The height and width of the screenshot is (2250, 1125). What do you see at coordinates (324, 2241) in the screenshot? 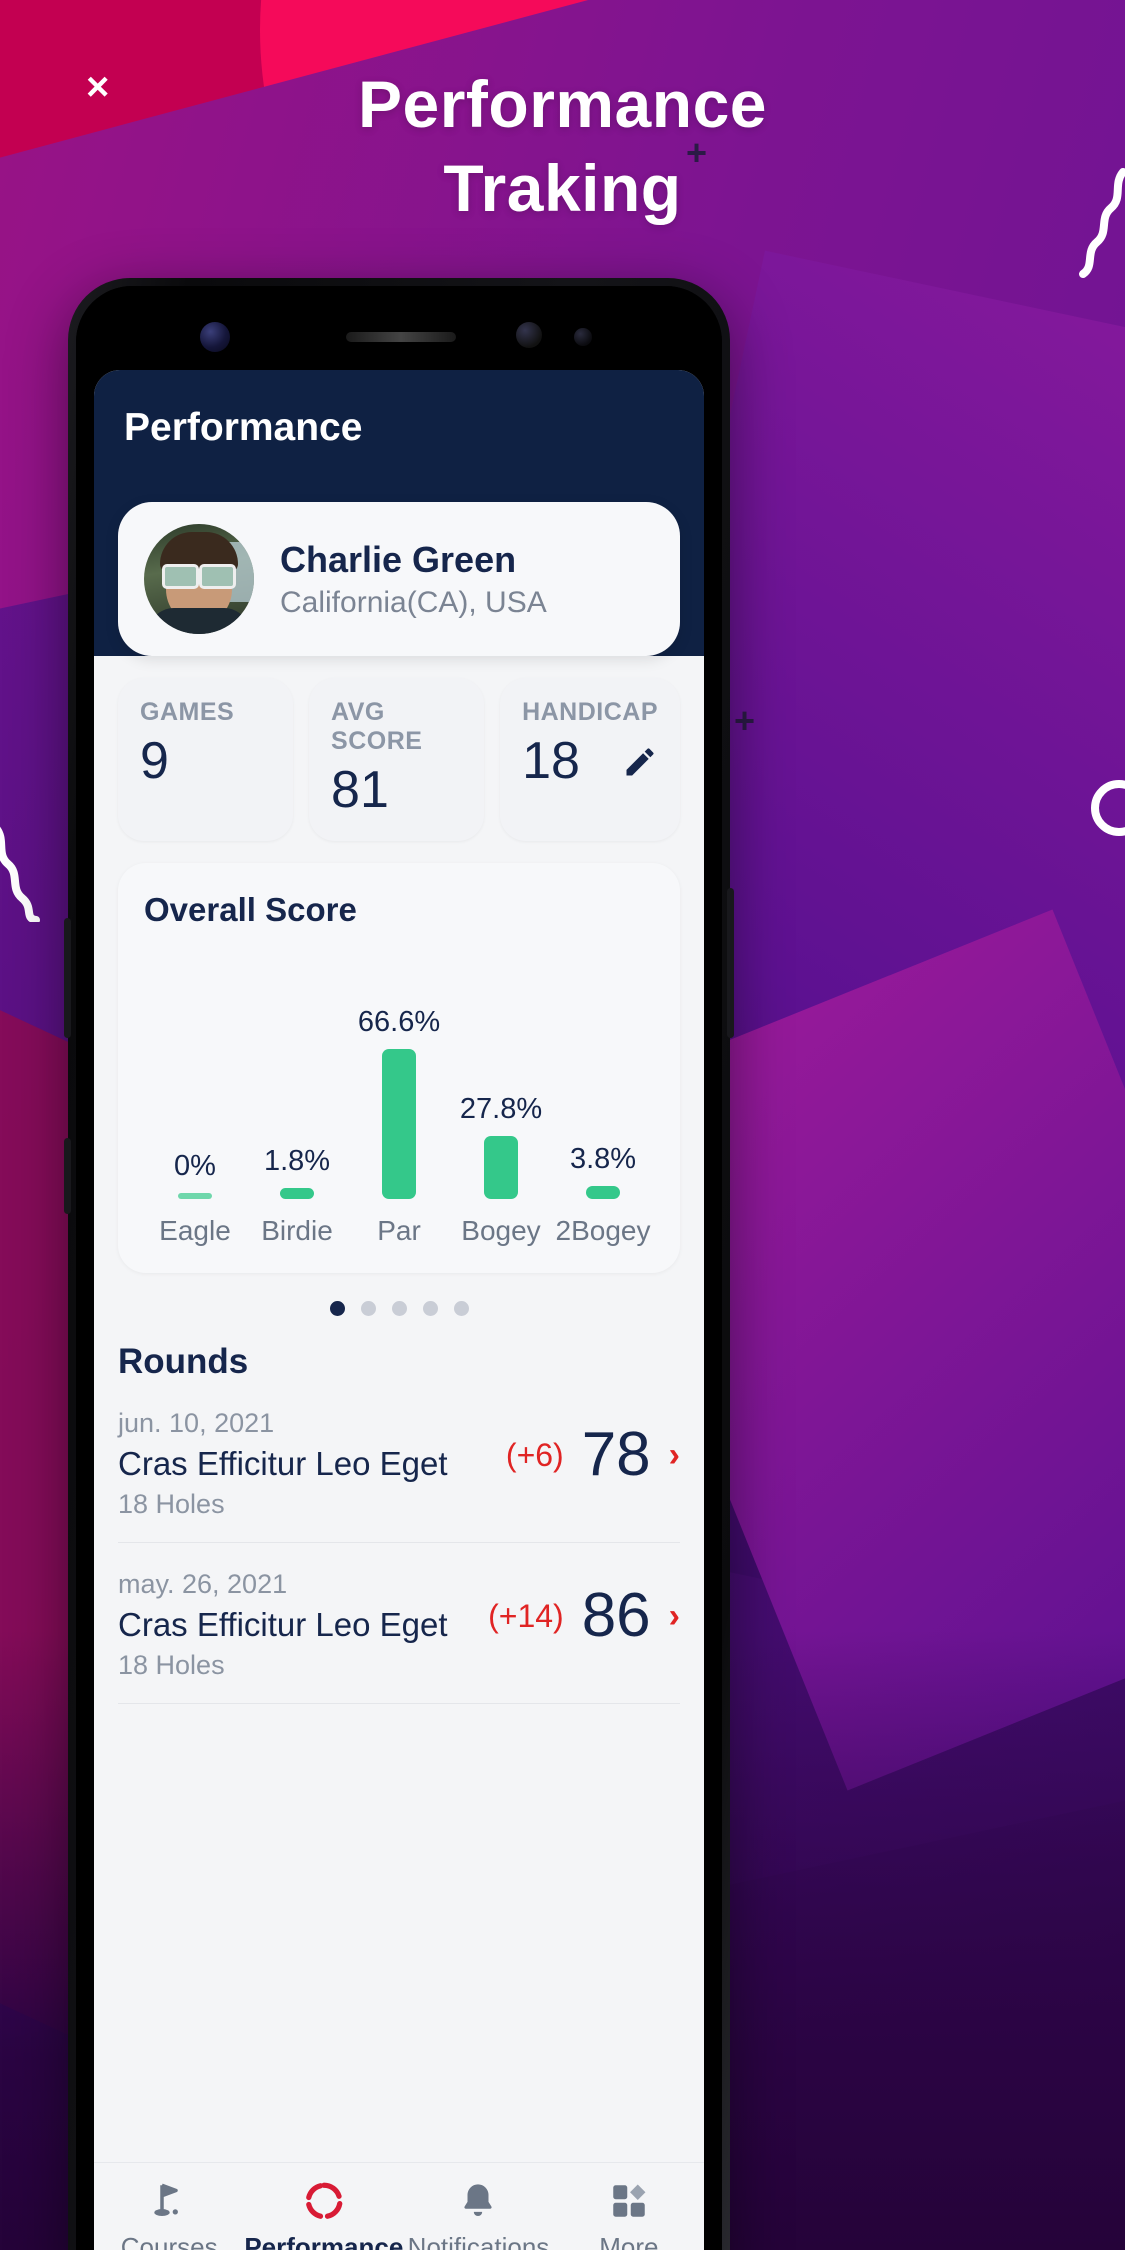
I see `nav-label: Performance` at bounding box center [324, 2241].